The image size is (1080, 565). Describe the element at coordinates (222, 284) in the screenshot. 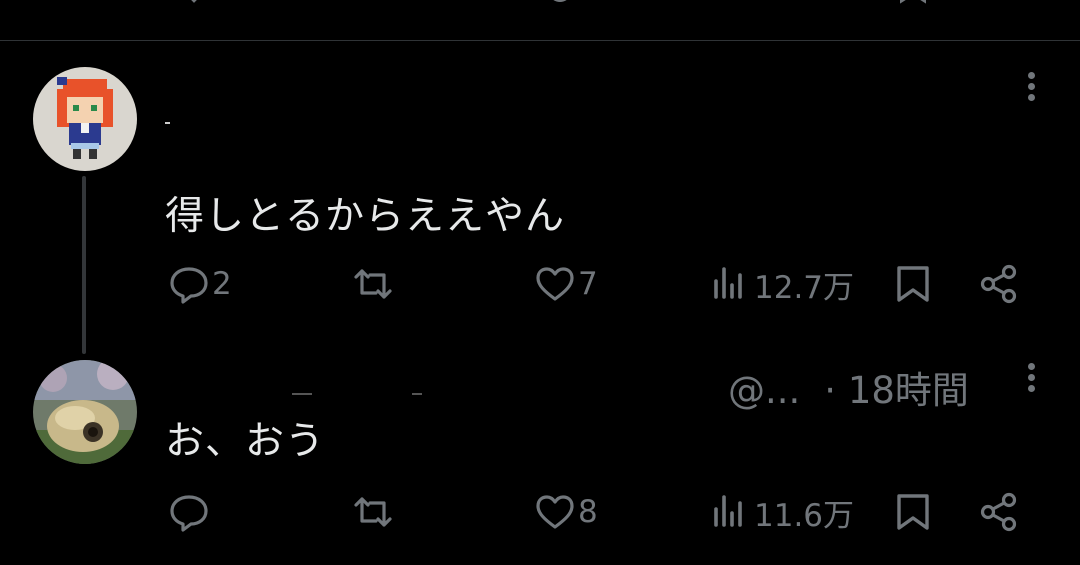

I see `reply-count: 2` at that location.